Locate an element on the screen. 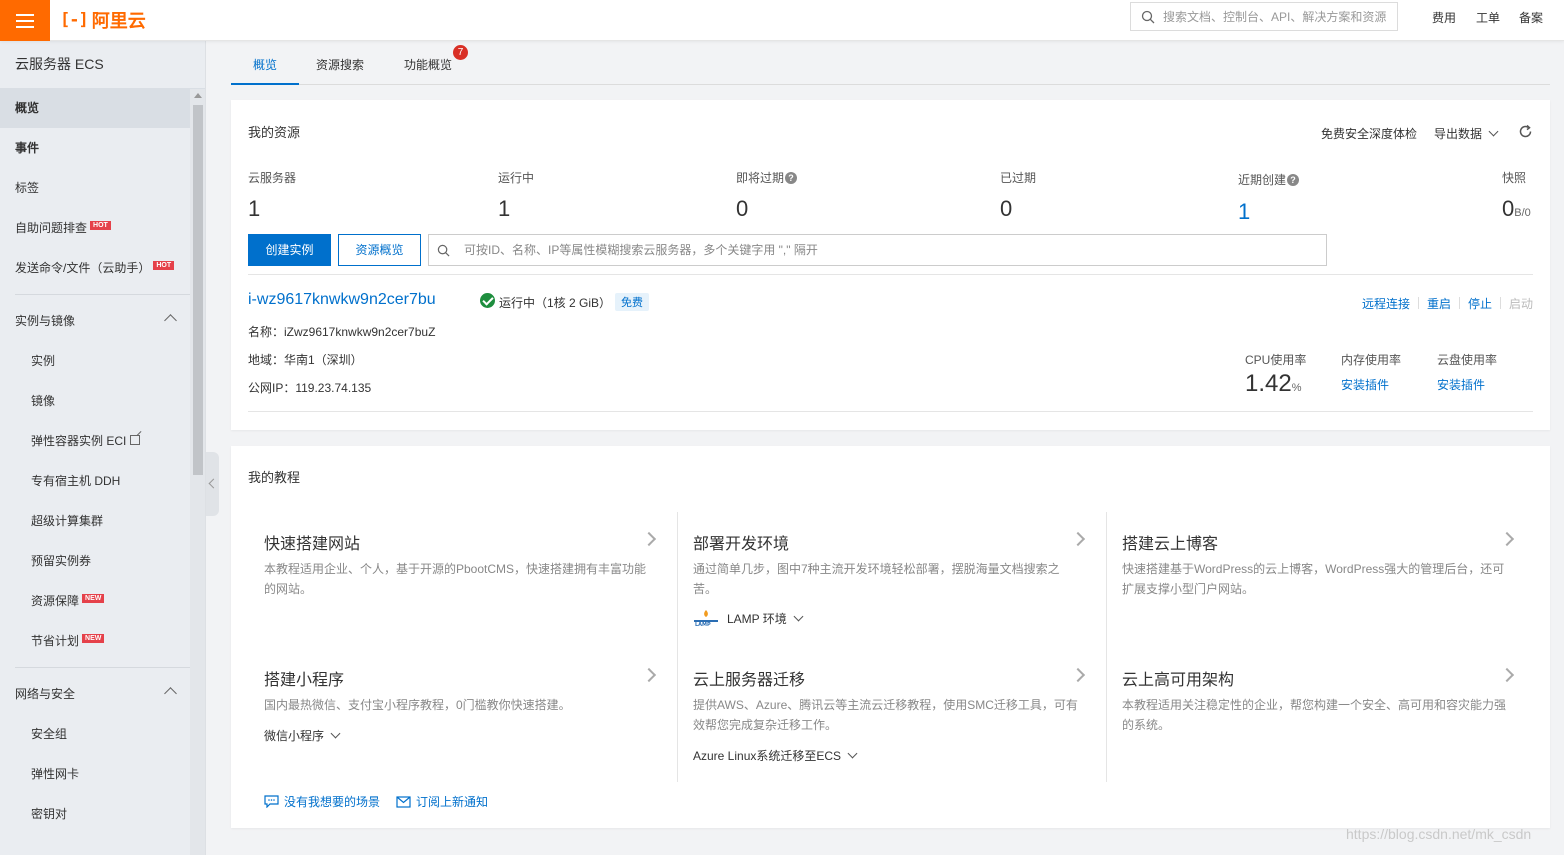 The width and height of the screenshot is (1564, 855). sidebar-item-ddh: 专有宿主机 DDH is located at coordinates (102, 481).